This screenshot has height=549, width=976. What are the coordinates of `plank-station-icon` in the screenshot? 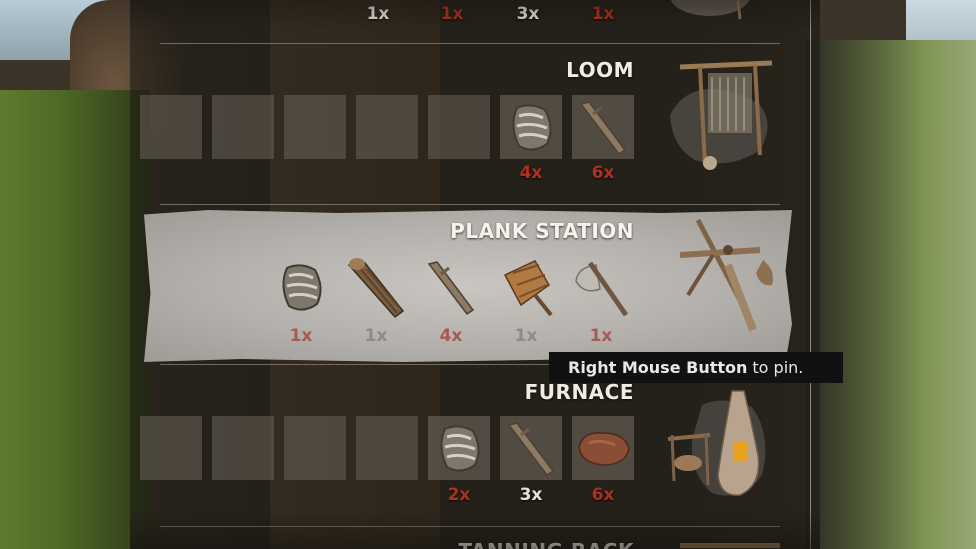 It's located at (728, 277).